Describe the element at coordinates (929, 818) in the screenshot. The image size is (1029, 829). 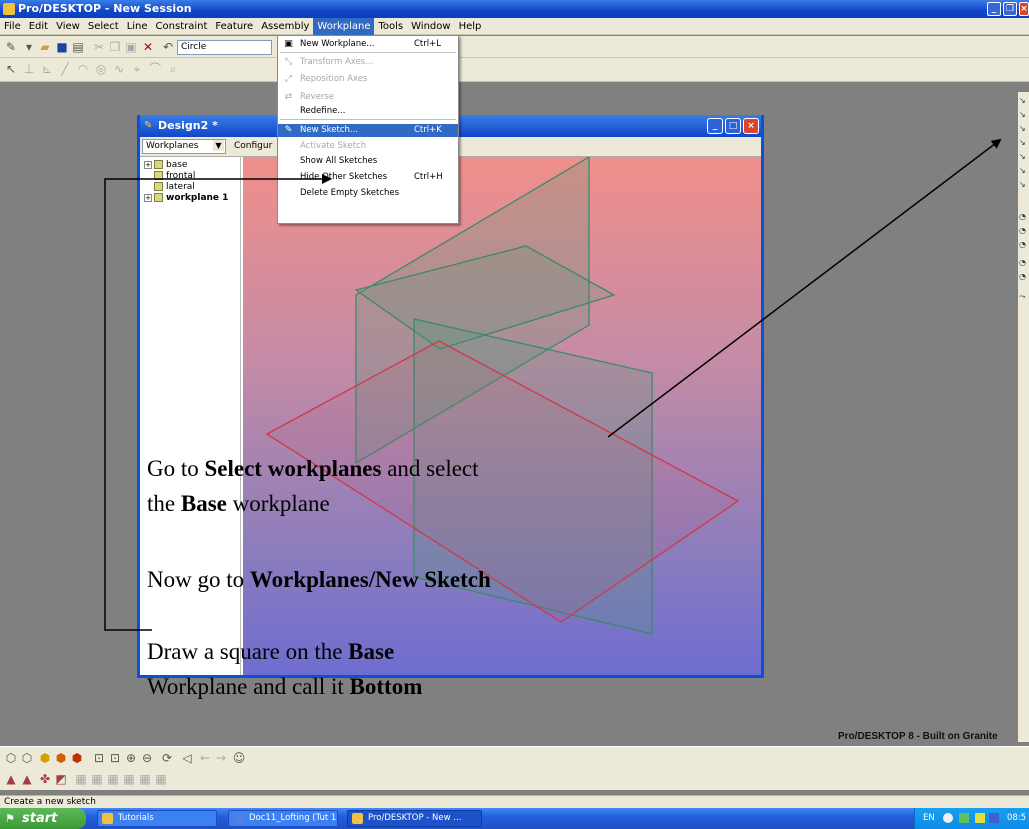
I see `language-indicator: EN` at that location.